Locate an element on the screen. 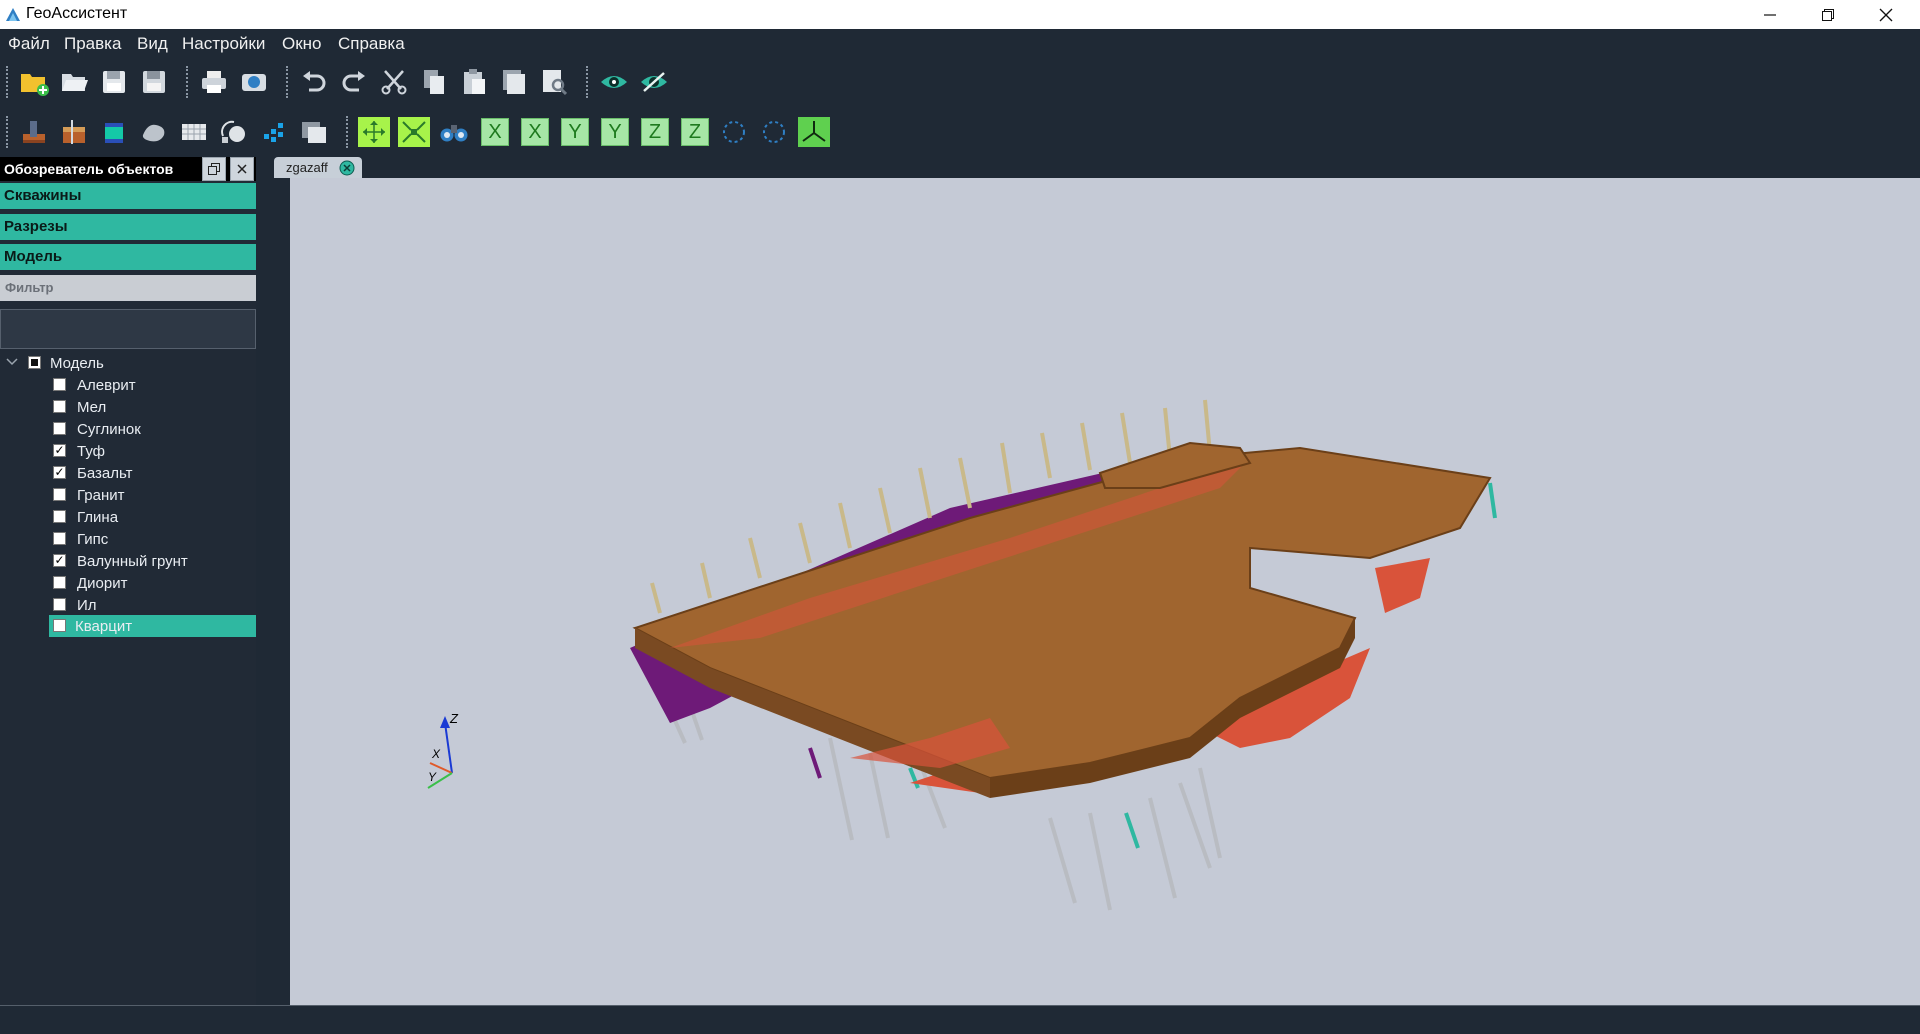 This screenshot has height=1034, width=1920. cut-button is located at coordinates (394, 82).